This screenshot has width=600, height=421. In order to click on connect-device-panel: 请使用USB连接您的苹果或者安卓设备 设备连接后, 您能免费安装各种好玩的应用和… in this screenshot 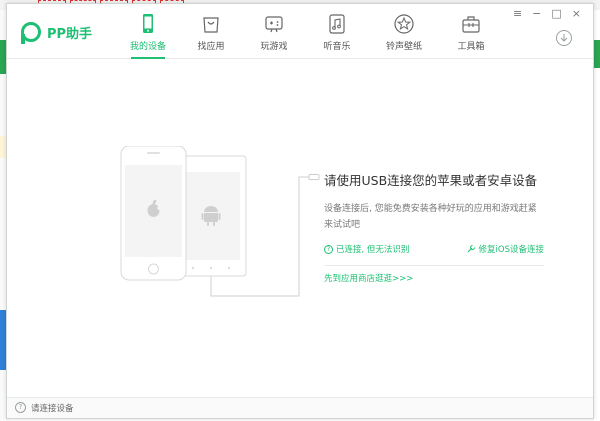, I will do `click(434, 227)`.